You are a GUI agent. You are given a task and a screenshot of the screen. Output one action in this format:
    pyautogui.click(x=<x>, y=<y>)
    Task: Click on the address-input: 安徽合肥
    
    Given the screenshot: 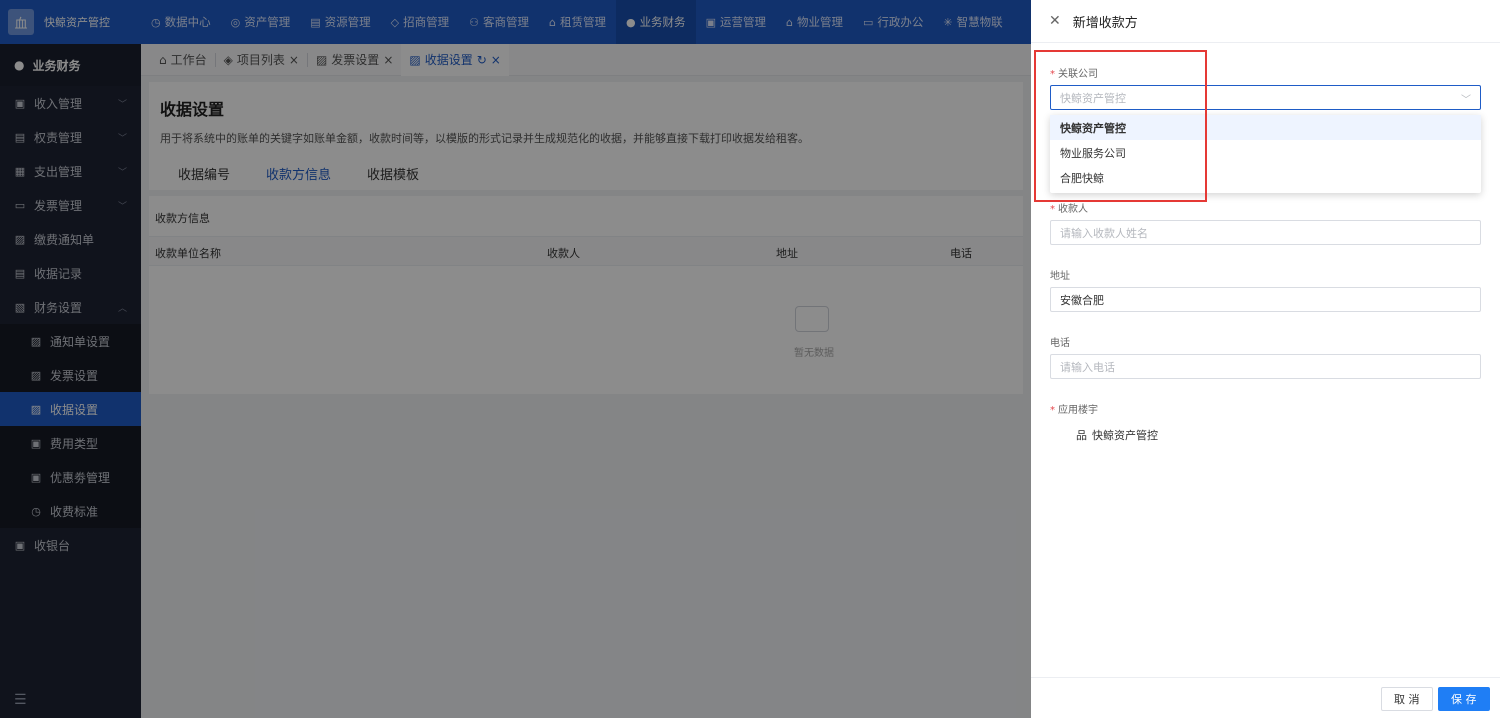 What is the action you would take?
    pyautogui.click(x=1265, y=299)
    